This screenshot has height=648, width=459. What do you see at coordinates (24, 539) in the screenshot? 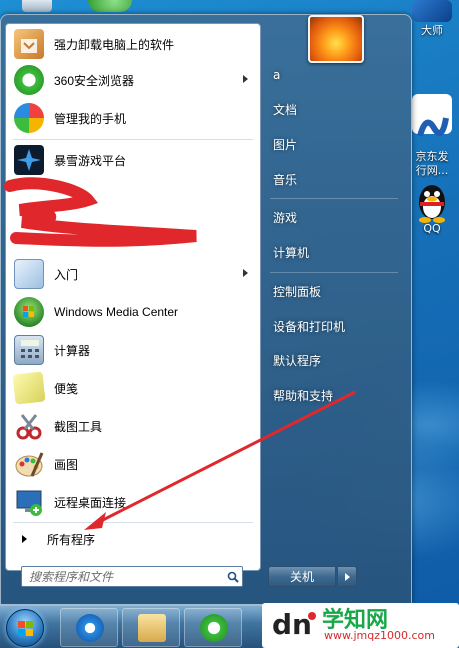
I see `arrow-right-icon` at bounding box center [24, 539].